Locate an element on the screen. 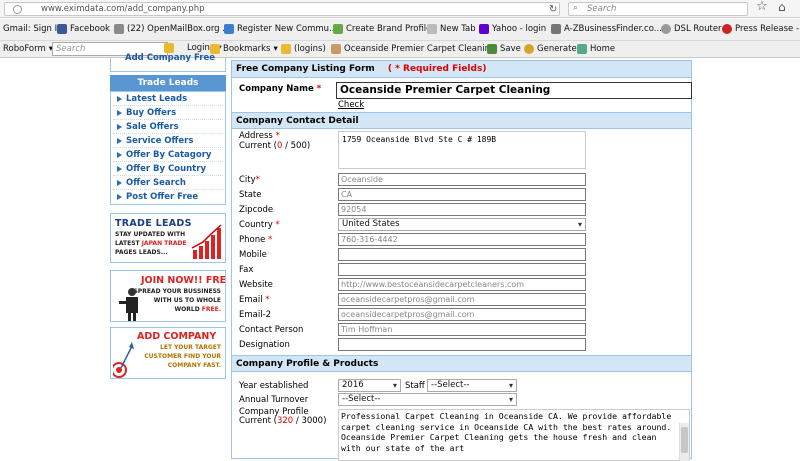  bookmark-yahoo: Yahoo - login is located at coordinates (512, 29).